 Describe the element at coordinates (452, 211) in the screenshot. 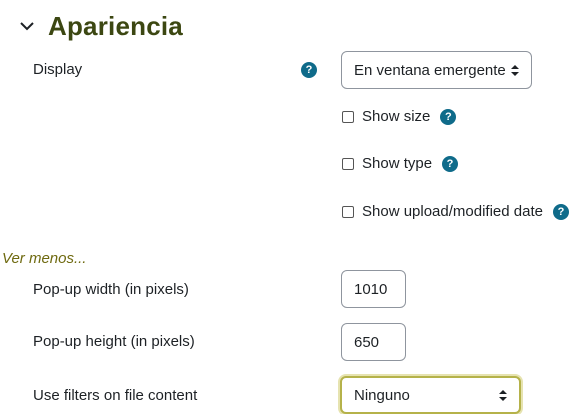

I see `show-date-label: Show upload/modified date` at that location.